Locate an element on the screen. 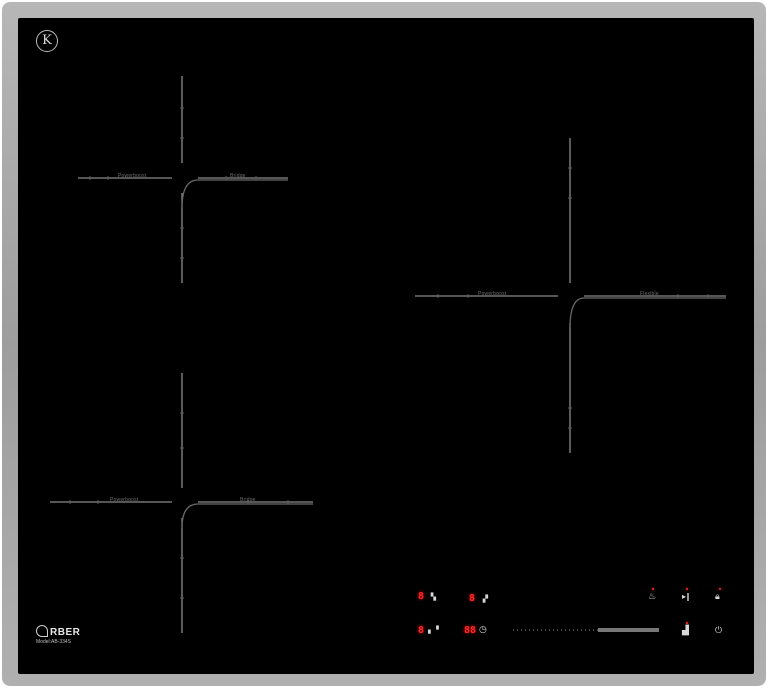 This screenshot has height=690, width=770. zone-bottom-left-label-right: Bridge is located at coordinates (248, 500).